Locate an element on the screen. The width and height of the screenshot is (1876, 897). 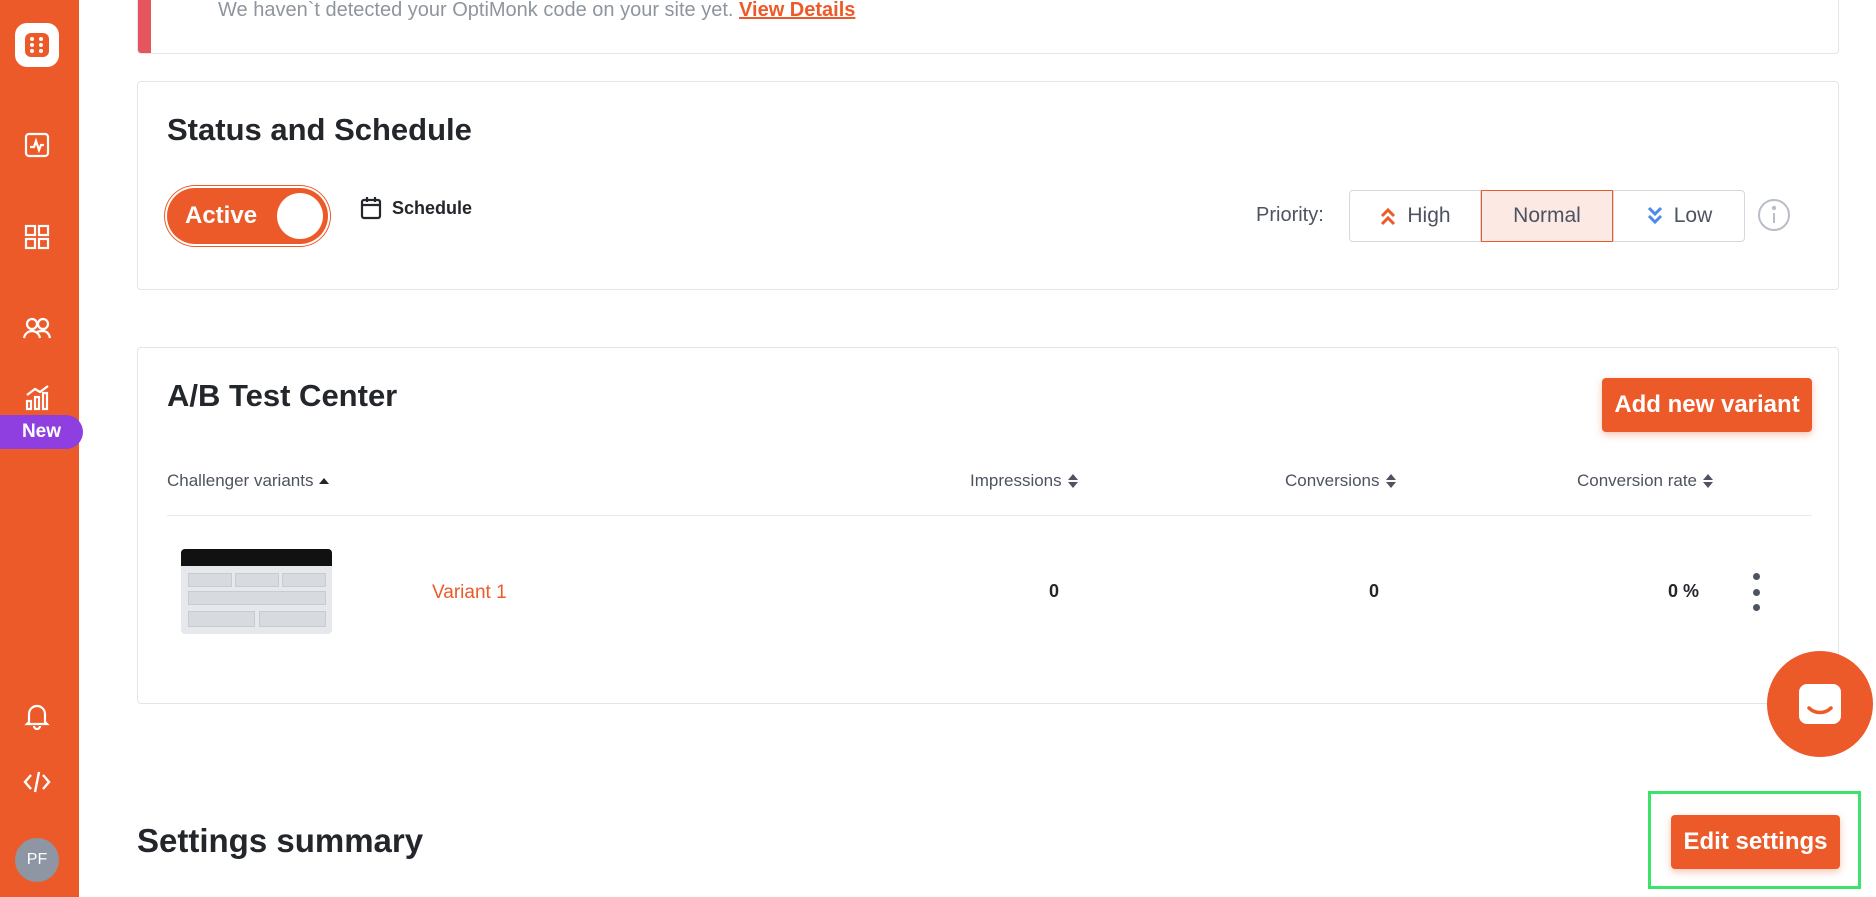
ab-test-title: A/B Test Center is located at coordinates (282, 395).